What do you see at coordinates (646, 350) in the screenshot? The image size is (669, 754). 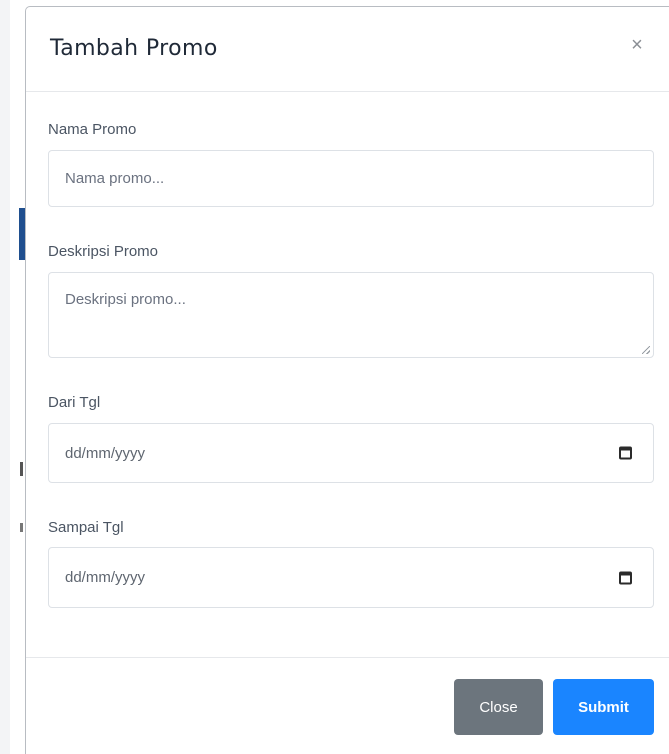 I see `resize-handle-icon` at bounding box center [646, 350].